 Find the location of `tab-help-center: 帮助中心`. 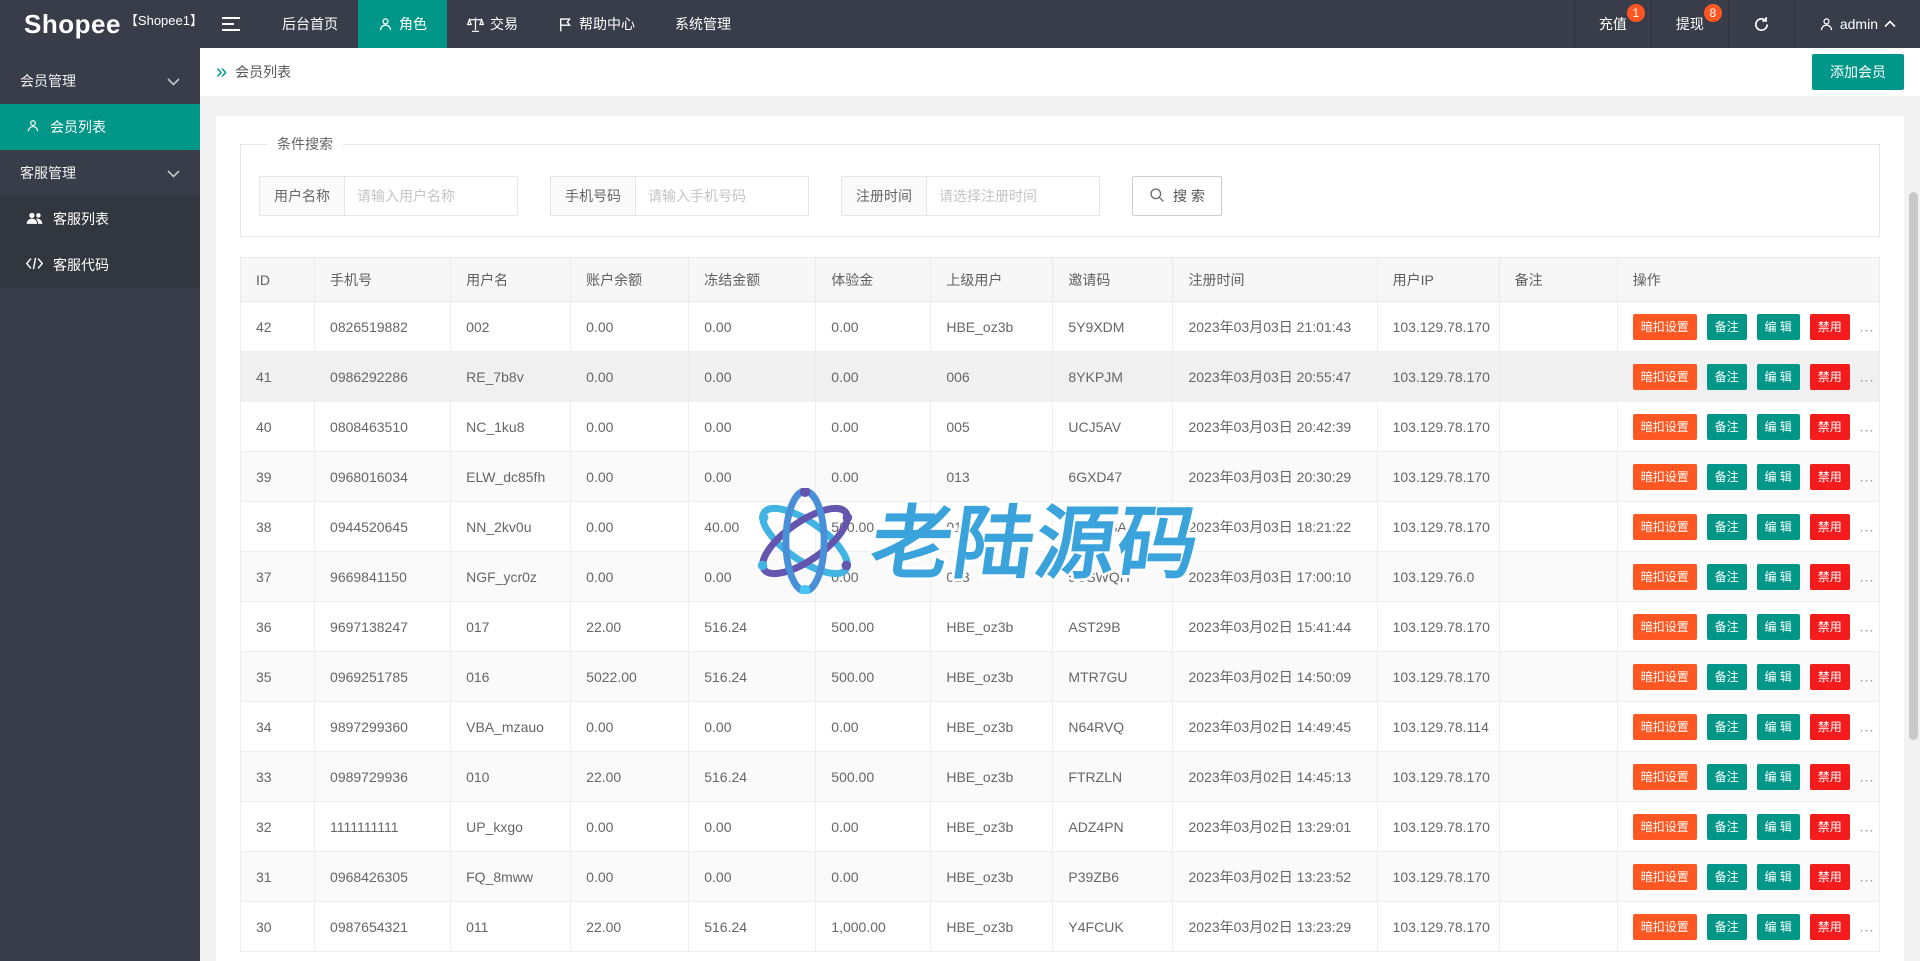

tab-help-center: 帮助中心 is located at coordinates (596, 24).